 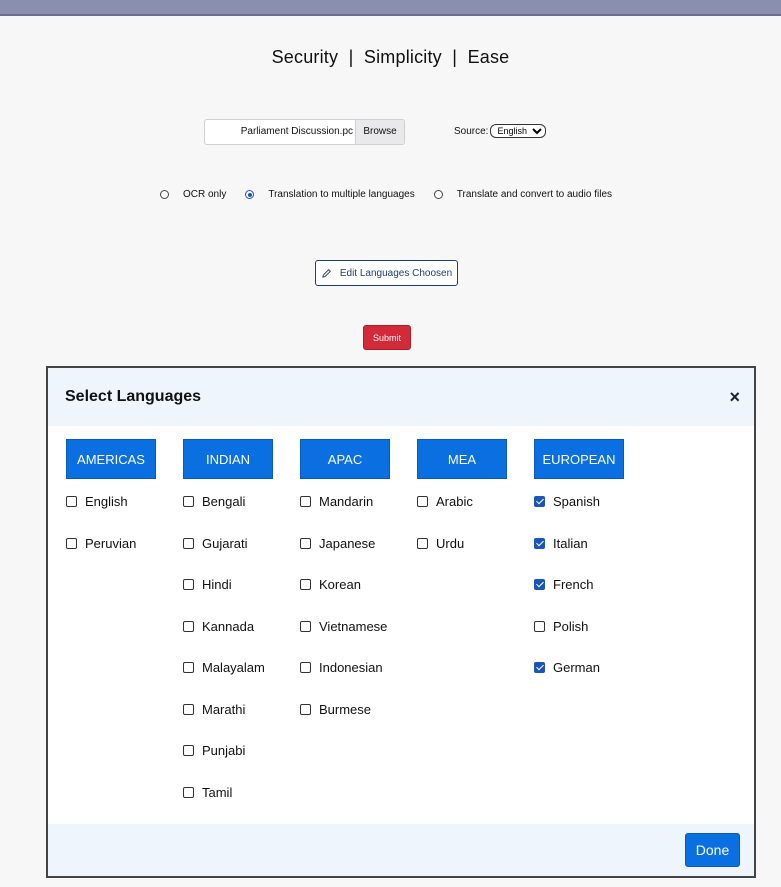 What do you see at coordinates (326, 273) in the screenshot?
I see `pencil-icon` at bounding box center [326, 273].